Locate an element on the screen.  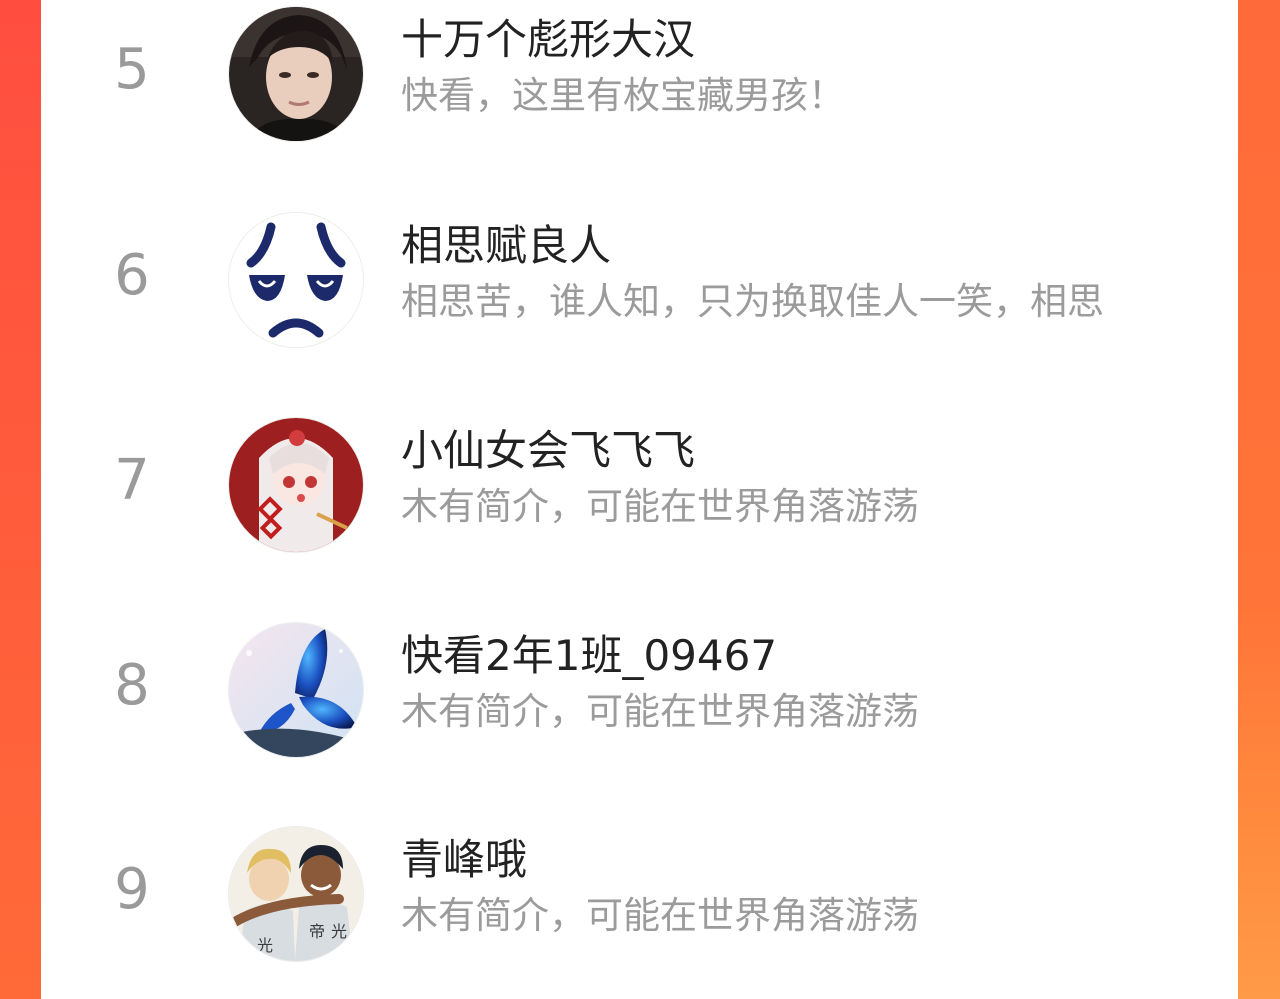
svg-text: 帝 is located at coordinates (317, 931).